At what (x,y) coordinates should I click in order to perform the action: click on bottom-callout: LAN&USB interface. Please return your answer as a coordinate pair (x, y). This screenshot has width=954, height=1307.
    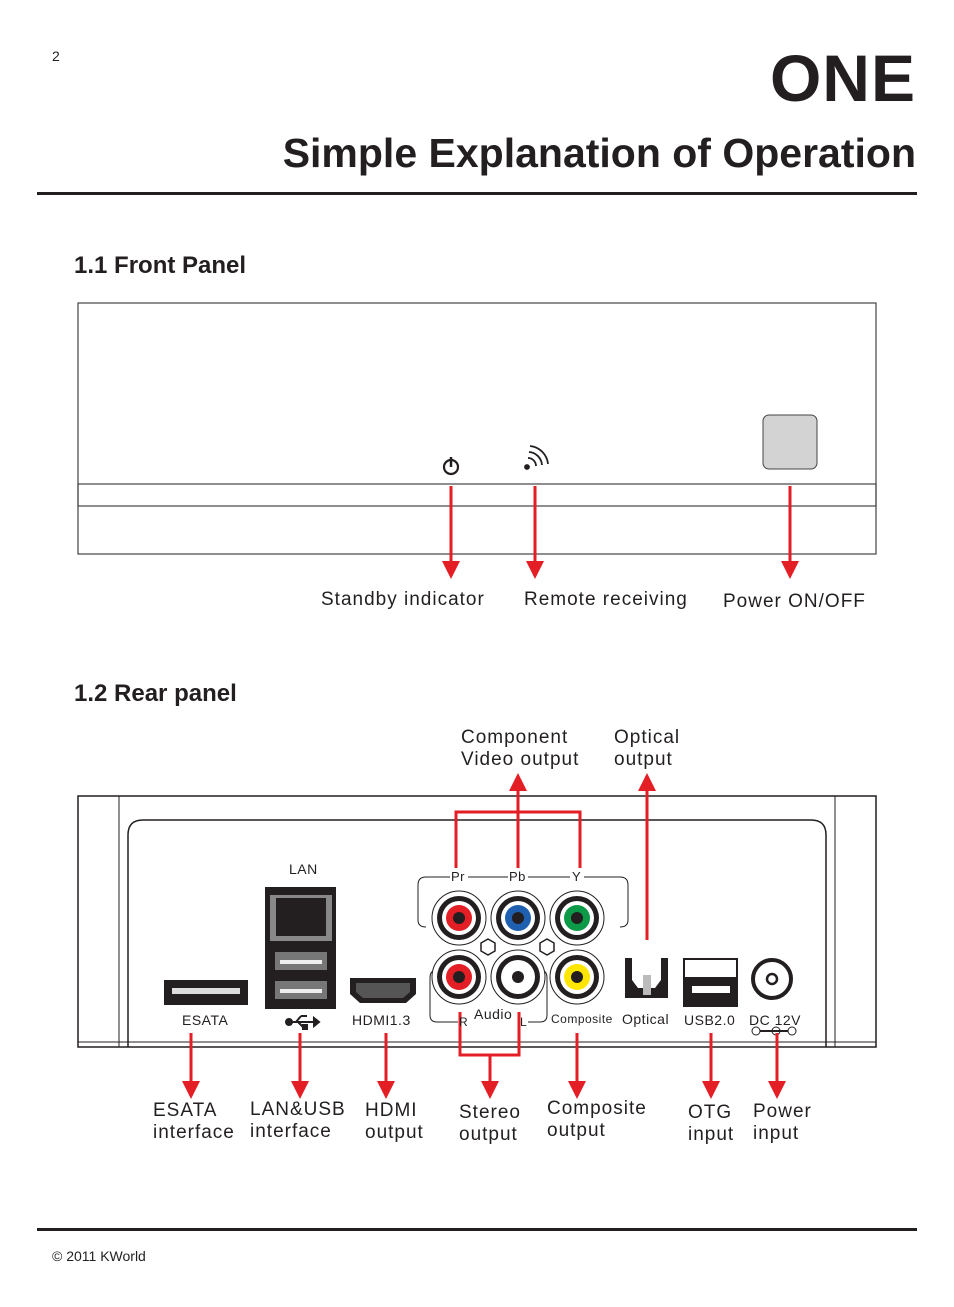
    Looking at the image, I should click on (298, 1121).